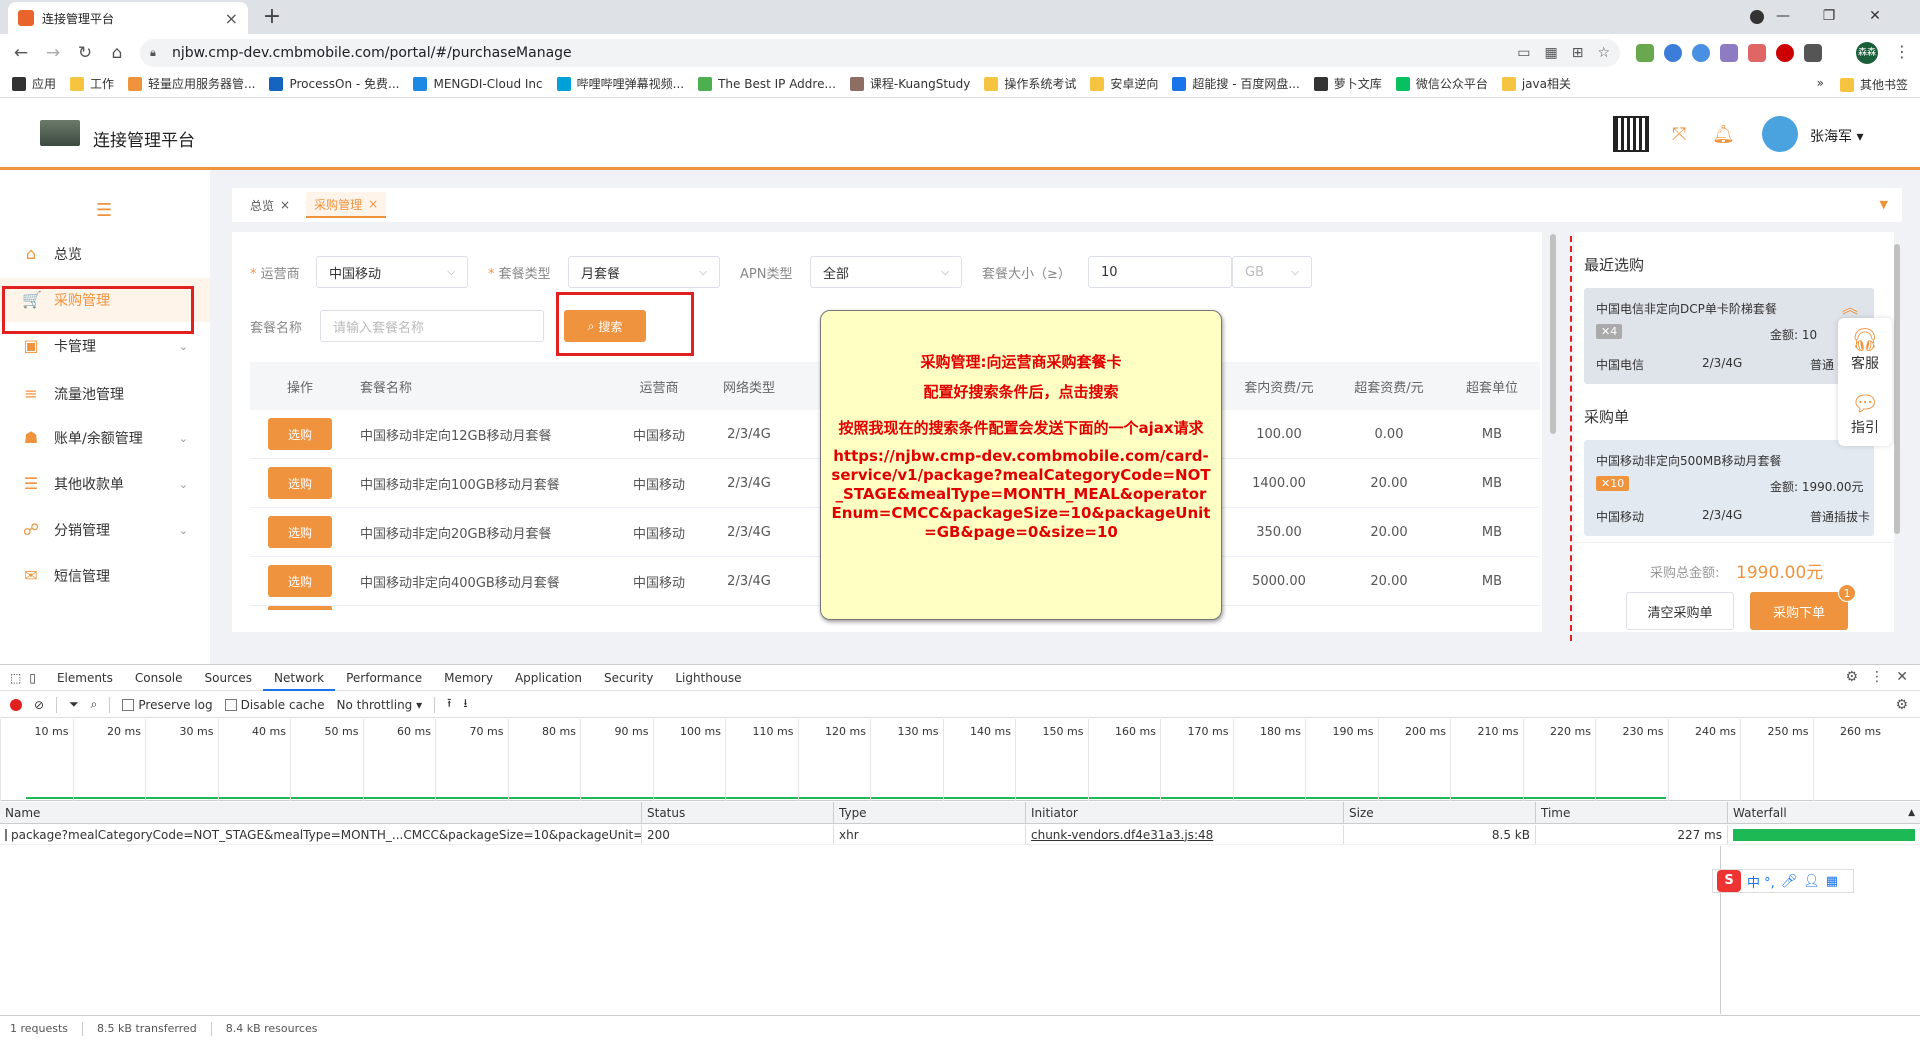 The width and height of the screenshot is (1920, 1040). What do you see at coordinates (92, 83) in the screenshot?
I see `bookmark-item: 工作` at bounding box center [92, 83].